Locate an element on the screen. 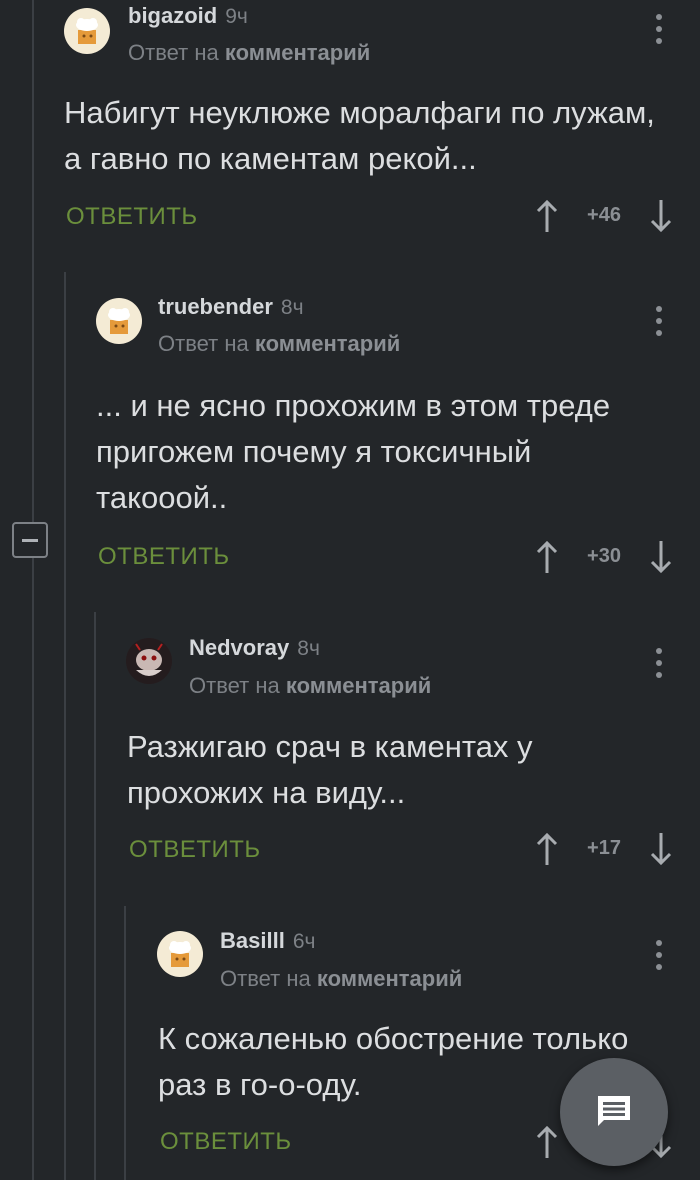 Image resolution: width=700 pixels, height=1180 pixels. timestamp: 9ч is located at coordinates (236, 16).